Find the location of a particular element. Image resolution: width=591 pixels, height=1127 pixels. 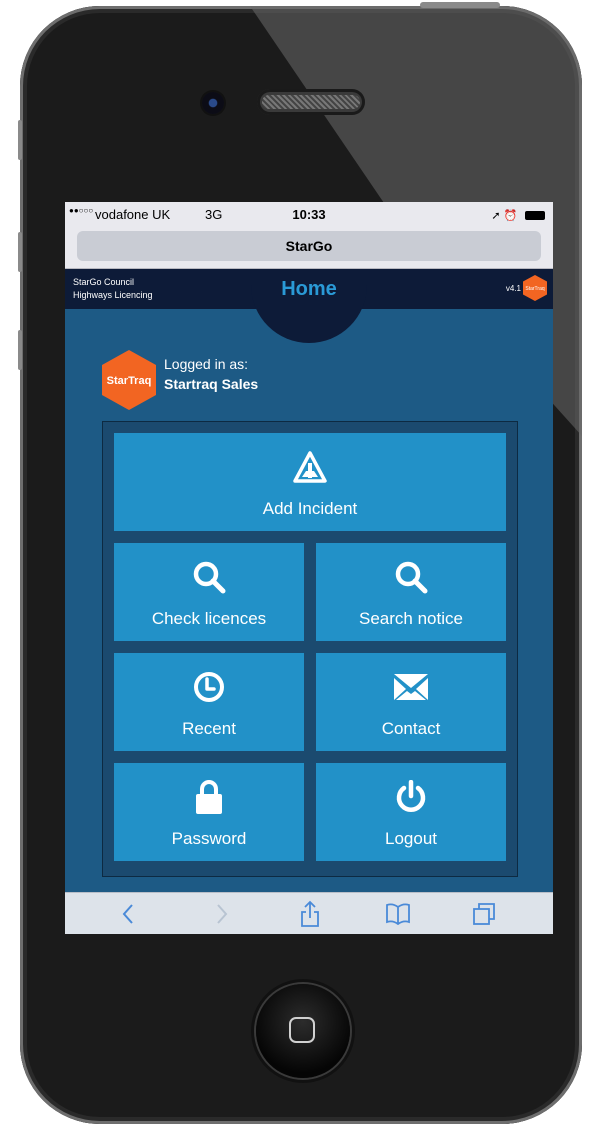

bookmarks-icon is located at coordinates (398, 914).